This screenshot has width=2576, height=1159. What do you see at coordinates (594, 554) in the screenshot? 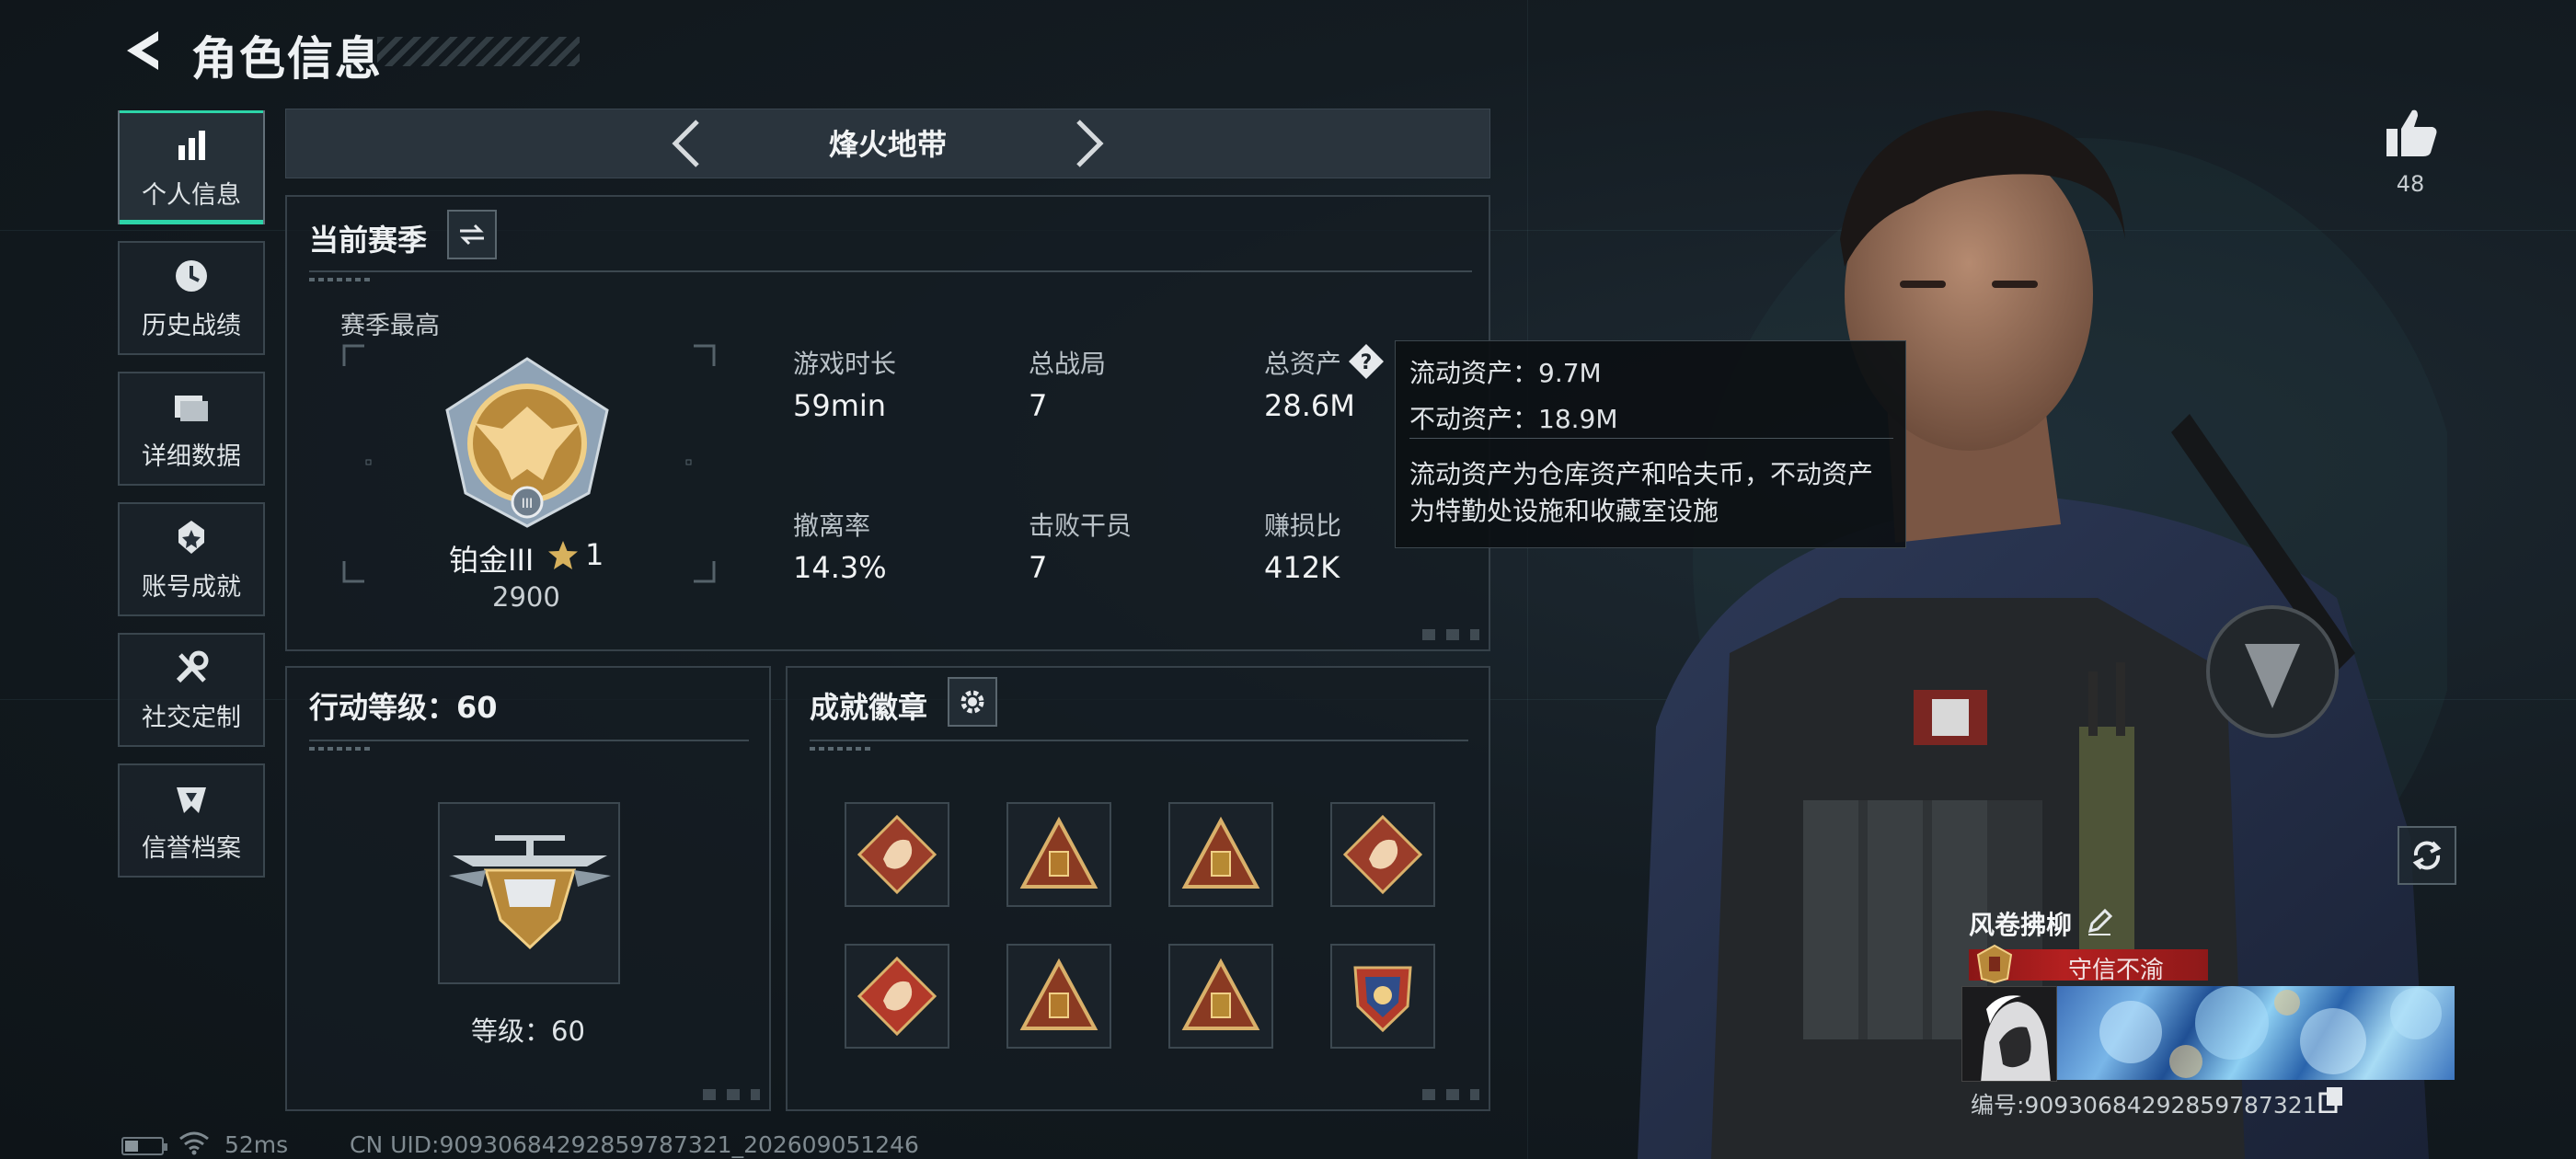
I see `rank-stars: 1` at bounding box center [594, 554].